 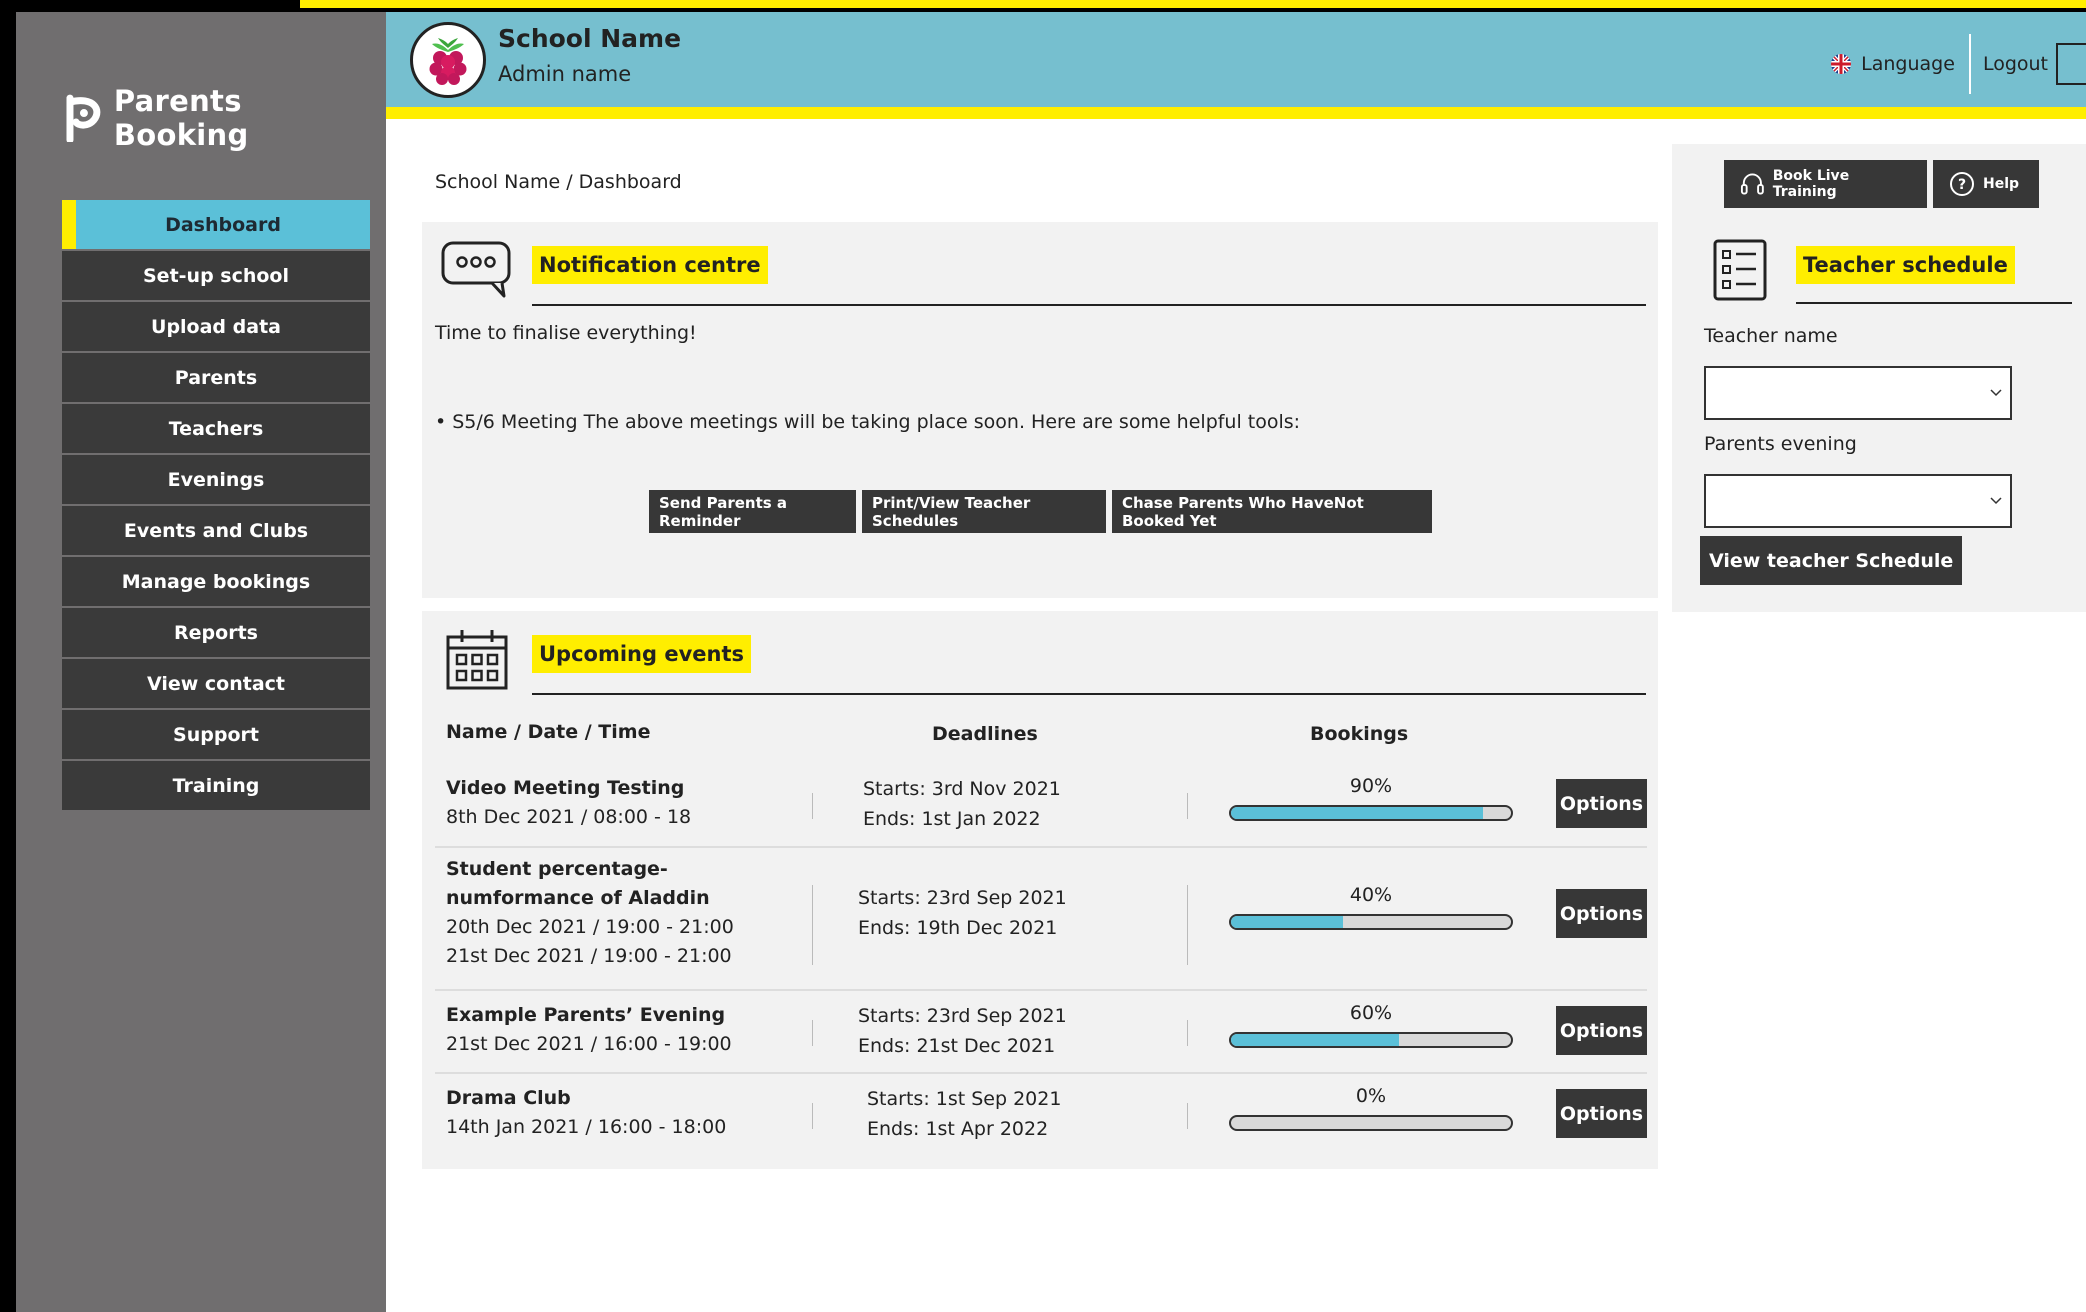 I want to click on event-date: 21st Dec 2021 / 19:00 - 21:00, so click(x=589, y=956).